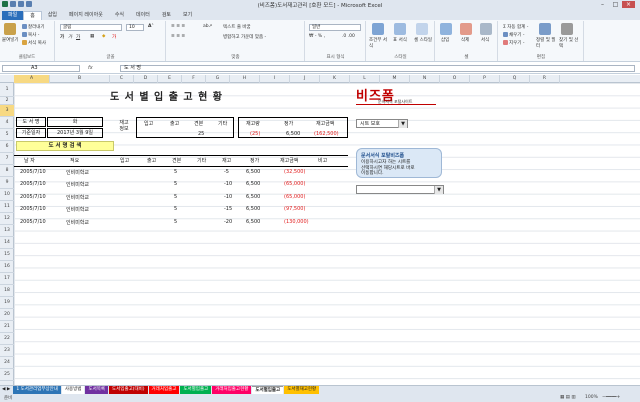 Image resolution: width=640 pixels, height=402 pixels. Describe the element at coordinates (128, 390) in the screenshot. I see `sheet-tab: 도서입출고(대비)` at that location.